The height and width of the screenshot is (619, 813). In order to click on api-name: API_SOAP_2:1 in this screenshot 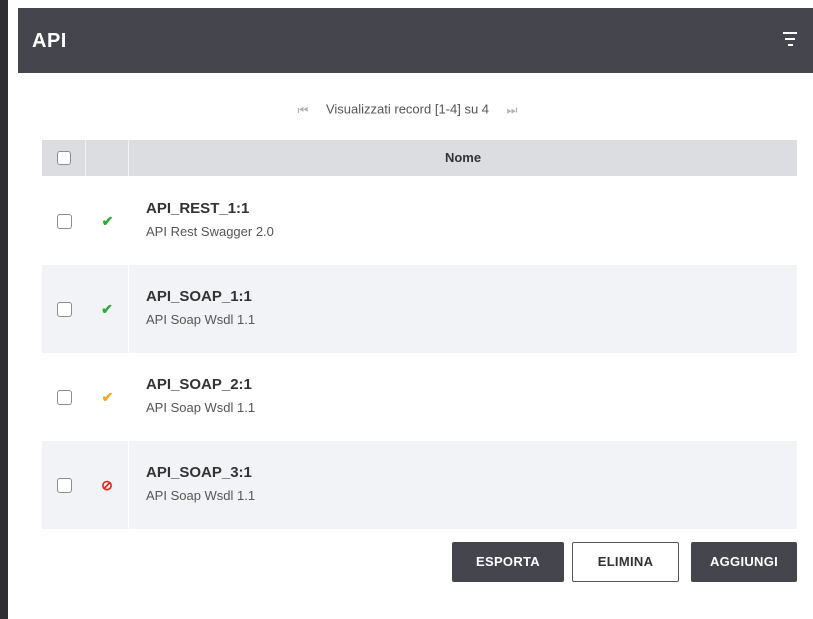, I will do `click(200, 385)`.